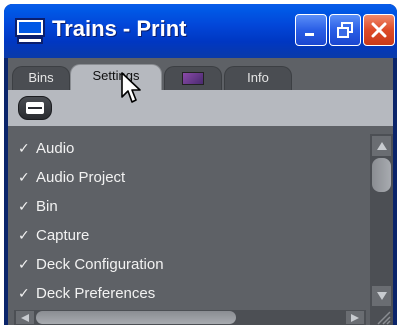  I want to click on tab-color-swatch, so click(193, 78).